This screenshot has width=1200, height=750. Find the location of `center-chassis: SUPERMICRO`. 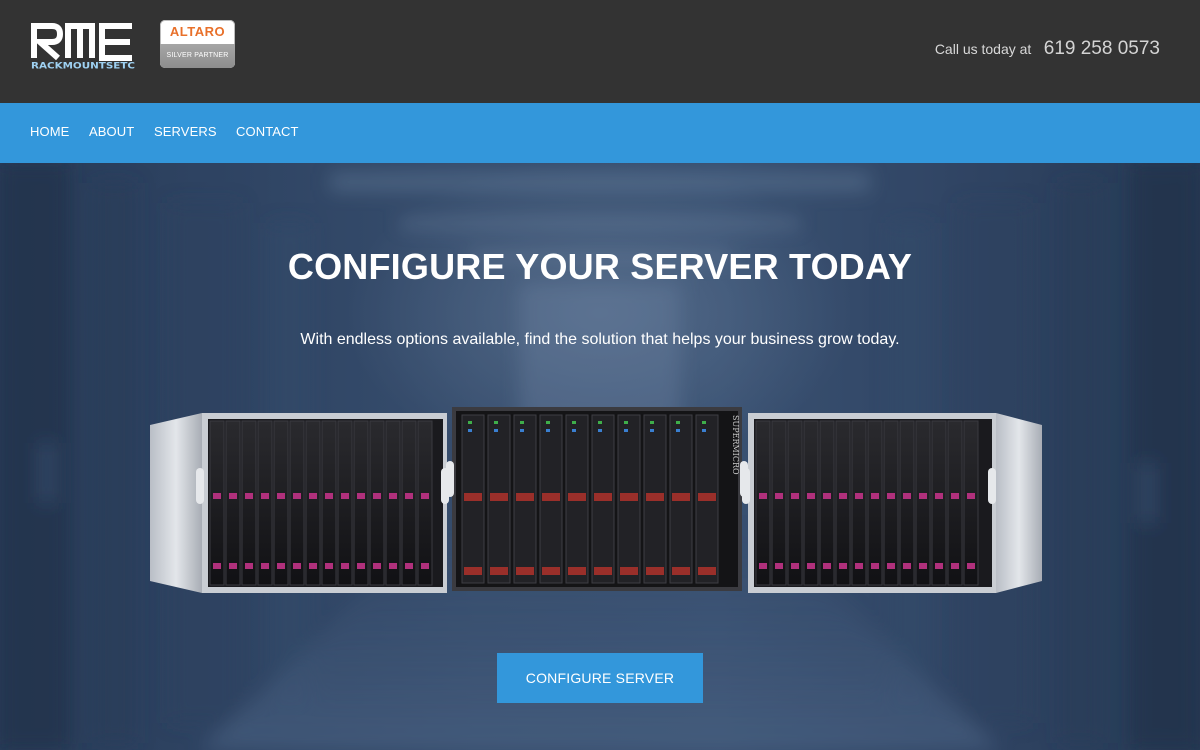

center-chassis: SUPERMICRO is located at coordinates (597, 499).